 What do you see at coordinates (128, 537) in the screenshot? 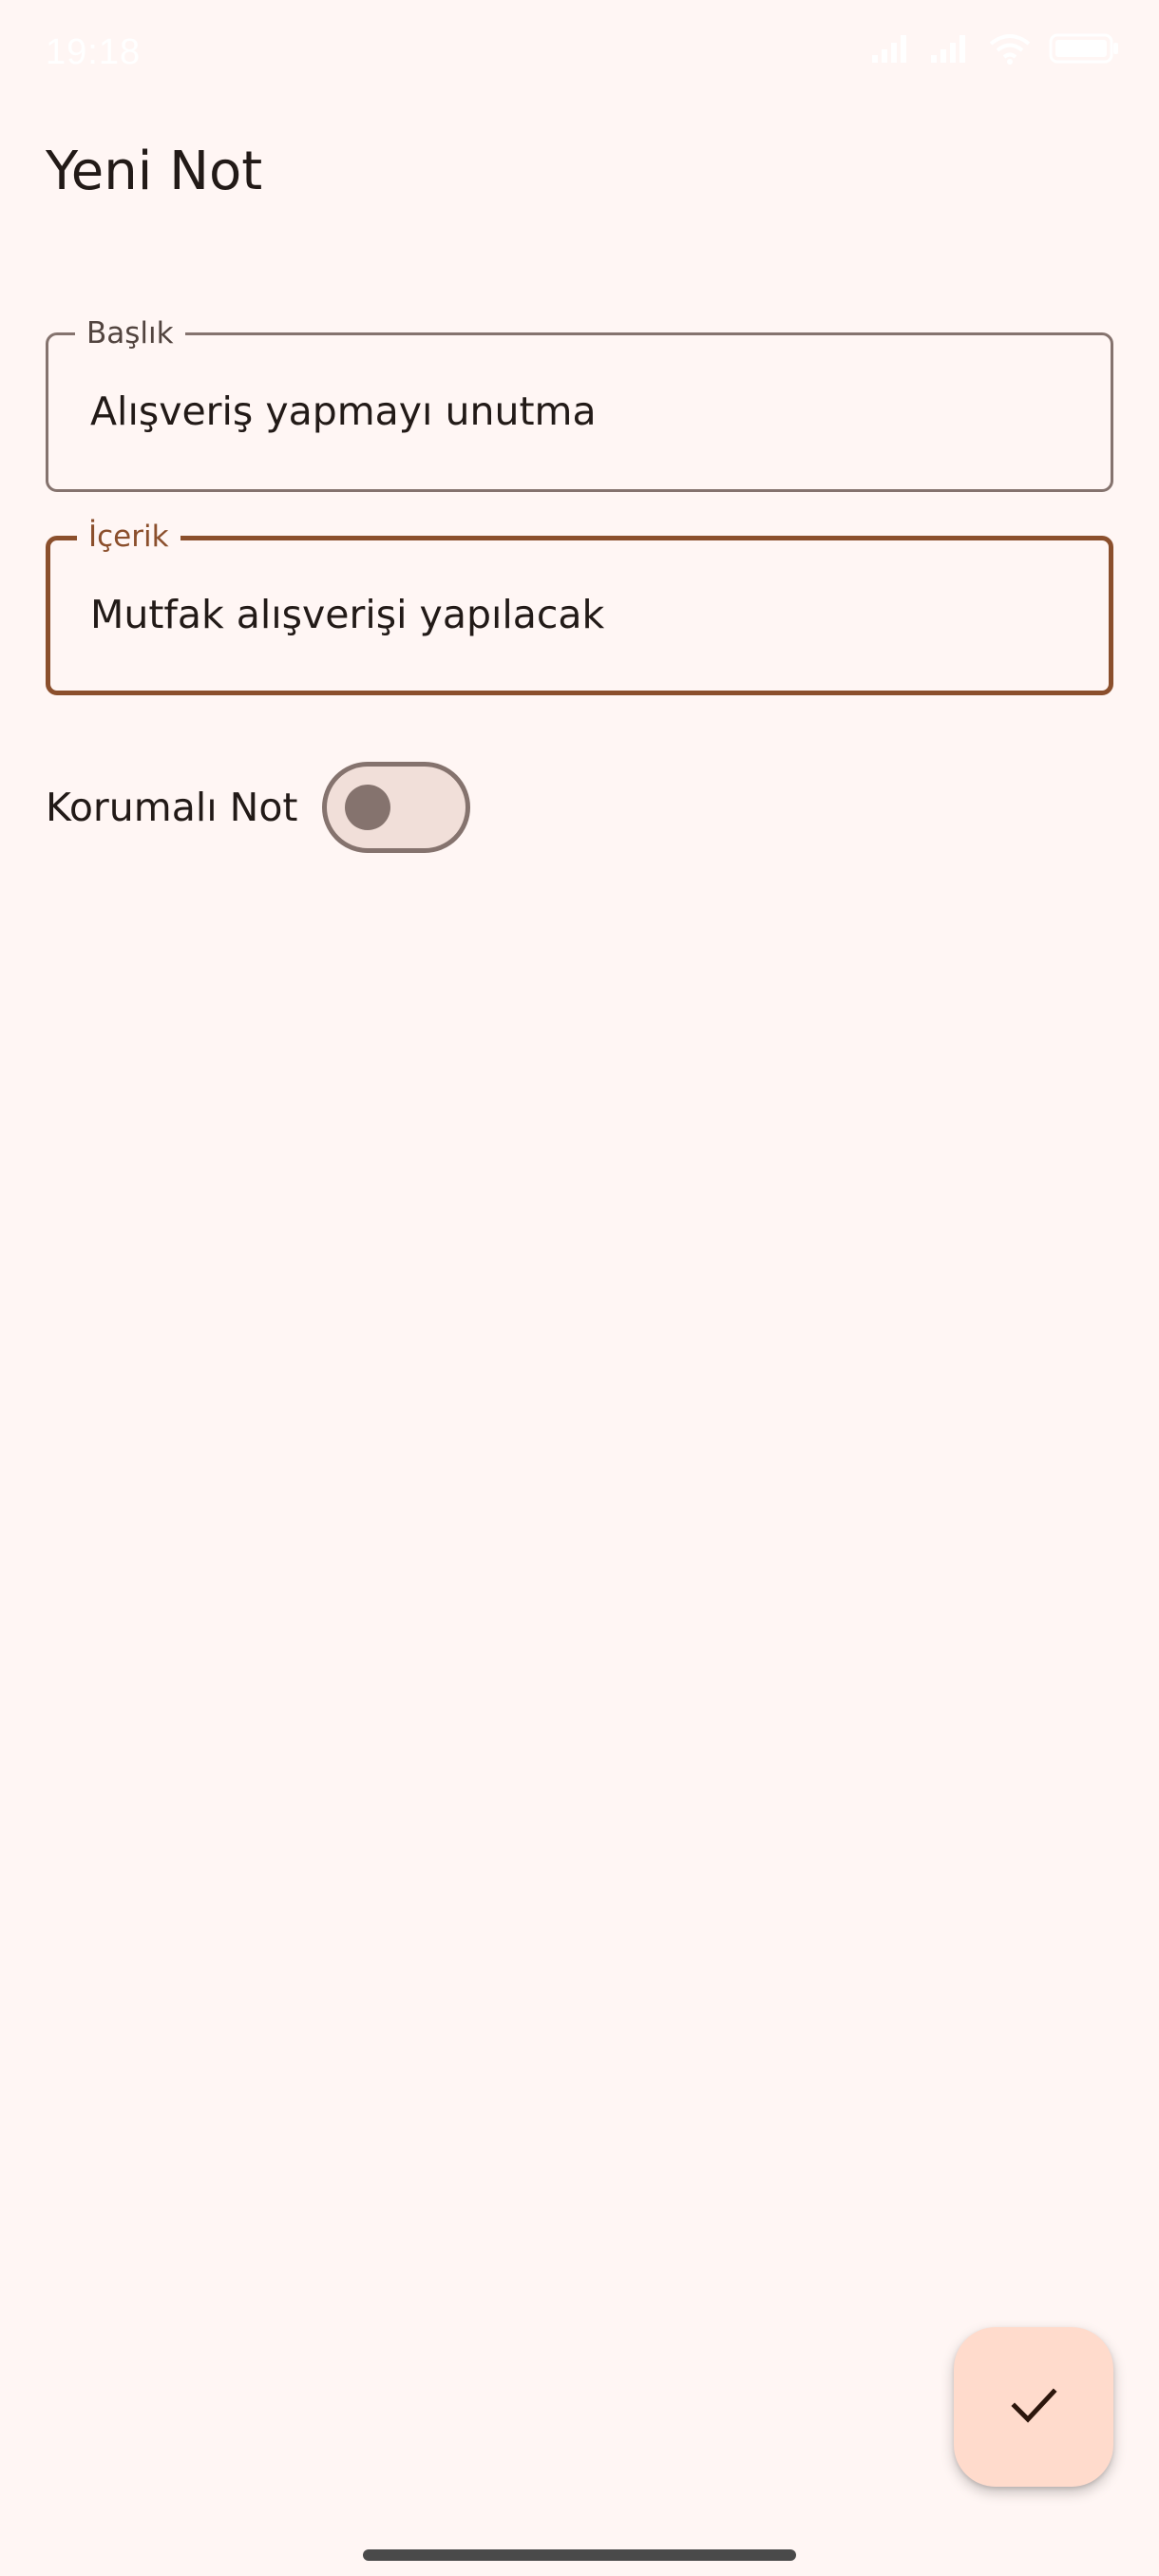
I see `content-field-label: İçerik` at bounding box center [128, 537].